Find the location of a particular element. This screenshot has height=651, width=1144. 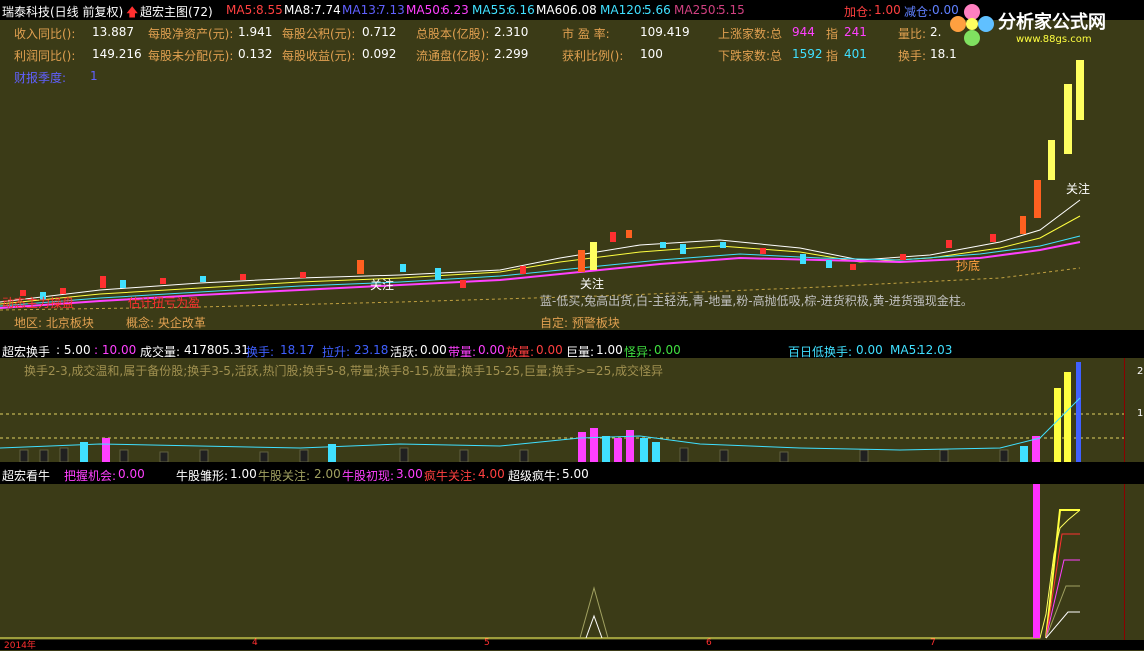

early-label: 牛股初现: is located at coordinates (368, 476).